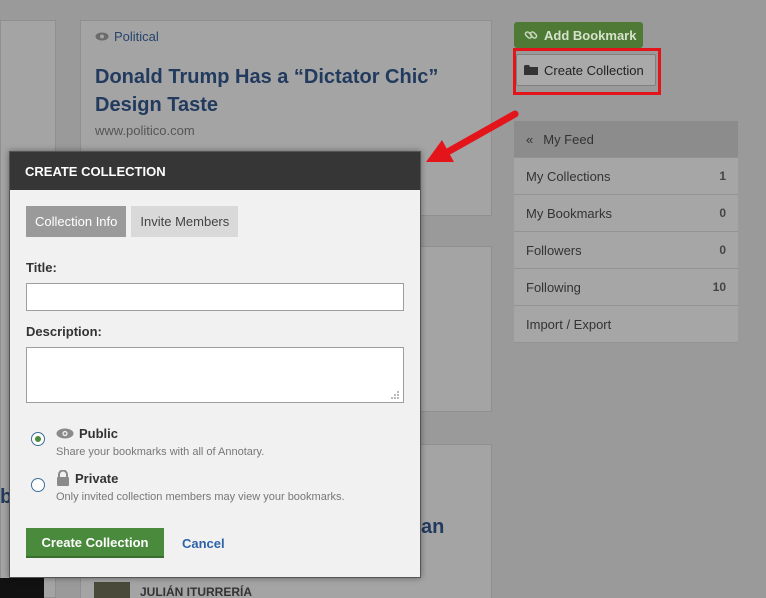 This screenshot has width=766, height=598. I want to click on annotation-arrow-icon, so click(472, 136).